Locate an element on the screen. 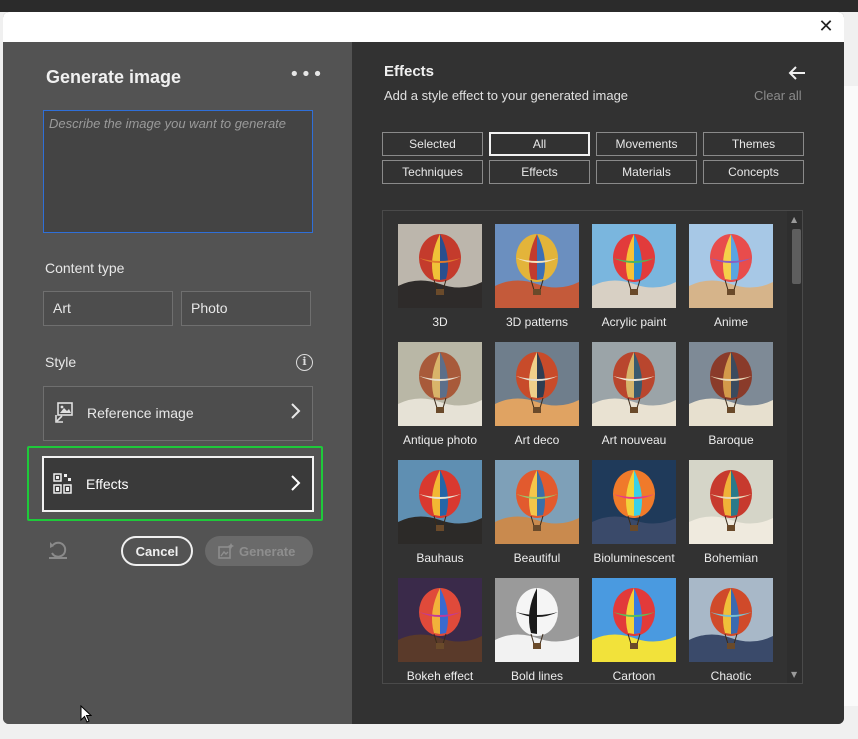  more-options-icon: ••• is located at coordinates (306, 74).